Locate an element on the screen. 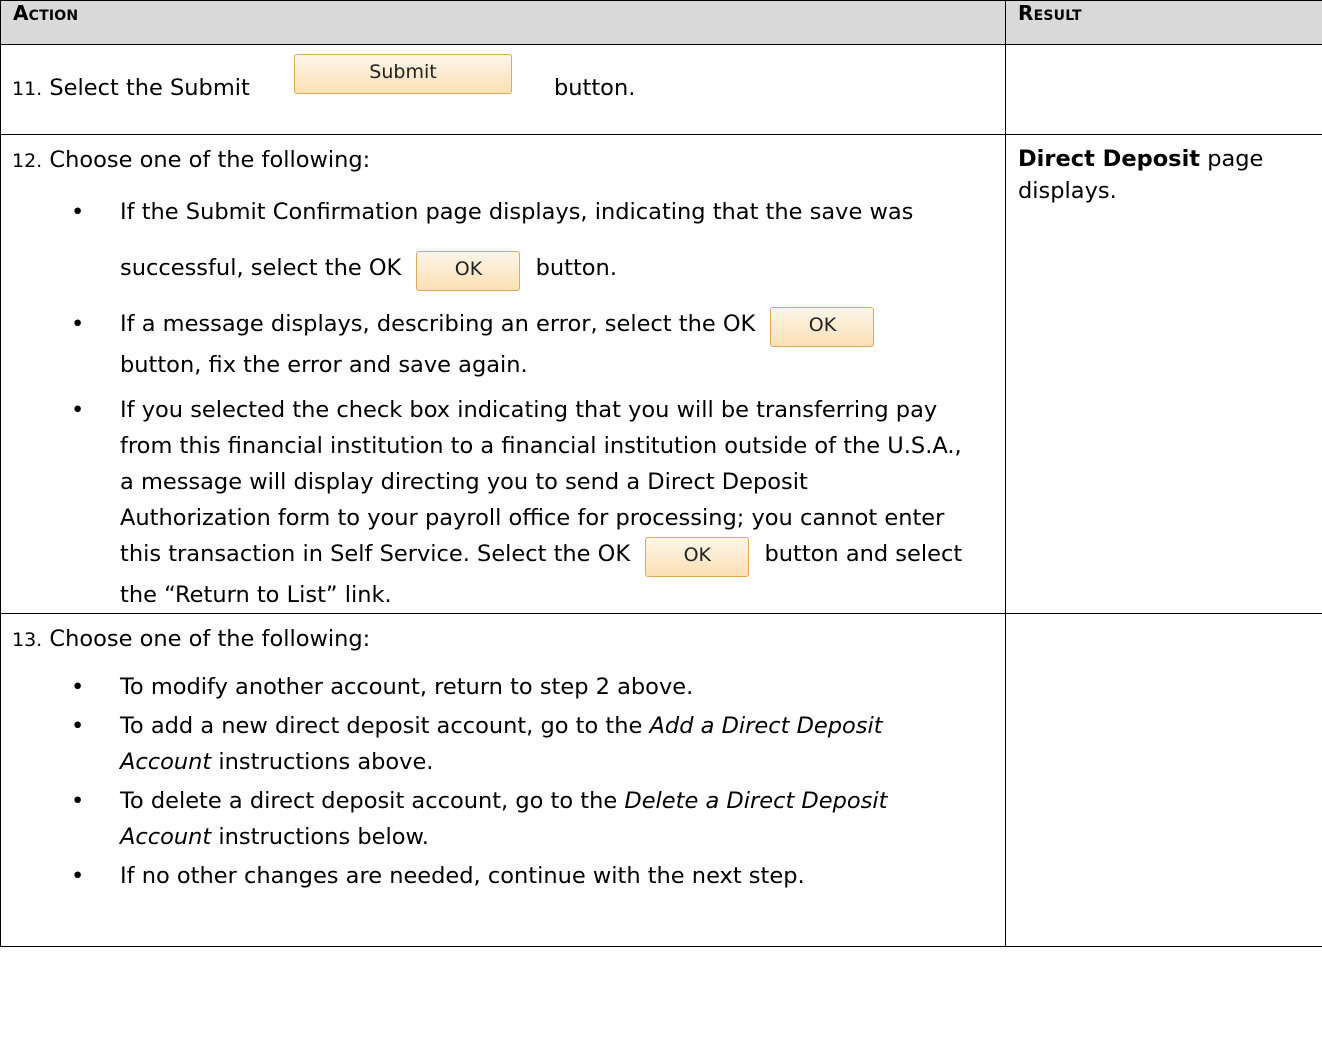 The width and height of the screenshot is (1322, 1047). step-13-option-2-tail: instructions above. is located at coordinates (326, 762).